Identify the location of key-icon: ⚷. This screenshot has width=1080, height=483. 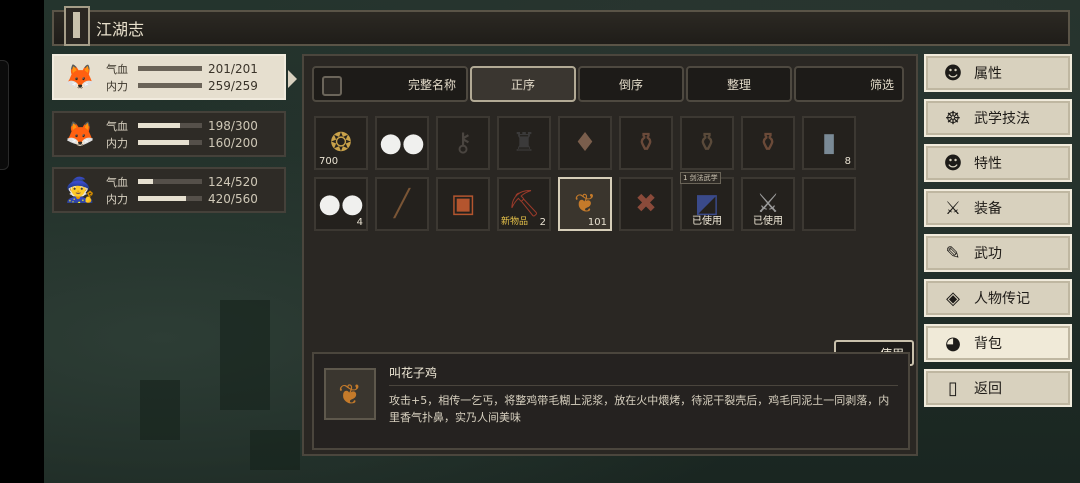
(463, 143).